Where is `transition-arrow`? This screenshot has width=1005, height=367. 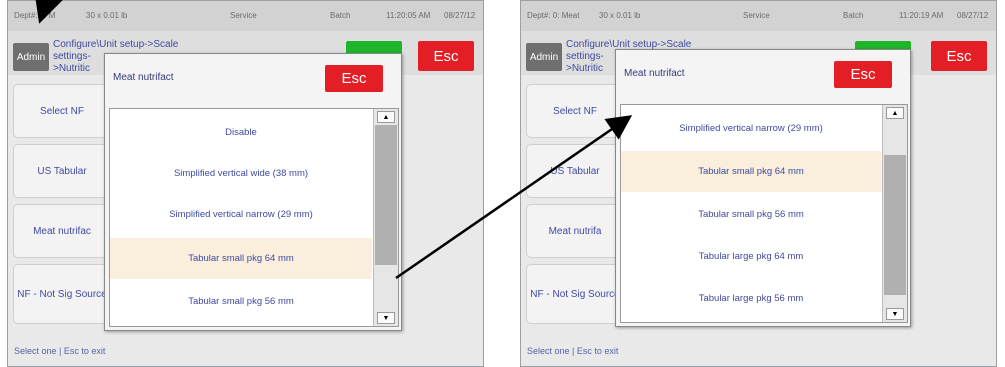 transition-arrow is located at coordinates (514, 197).